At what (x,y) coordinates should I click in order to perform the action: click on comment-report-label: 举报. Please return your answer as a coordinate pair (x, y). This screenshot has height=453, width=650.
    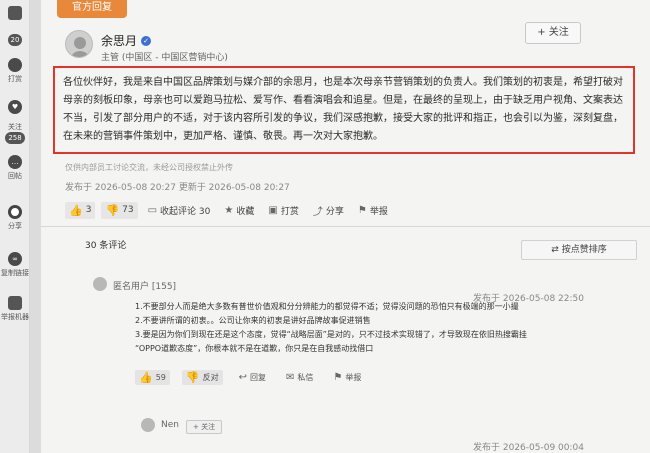
    Looking at the image, I should click on (353, 377).